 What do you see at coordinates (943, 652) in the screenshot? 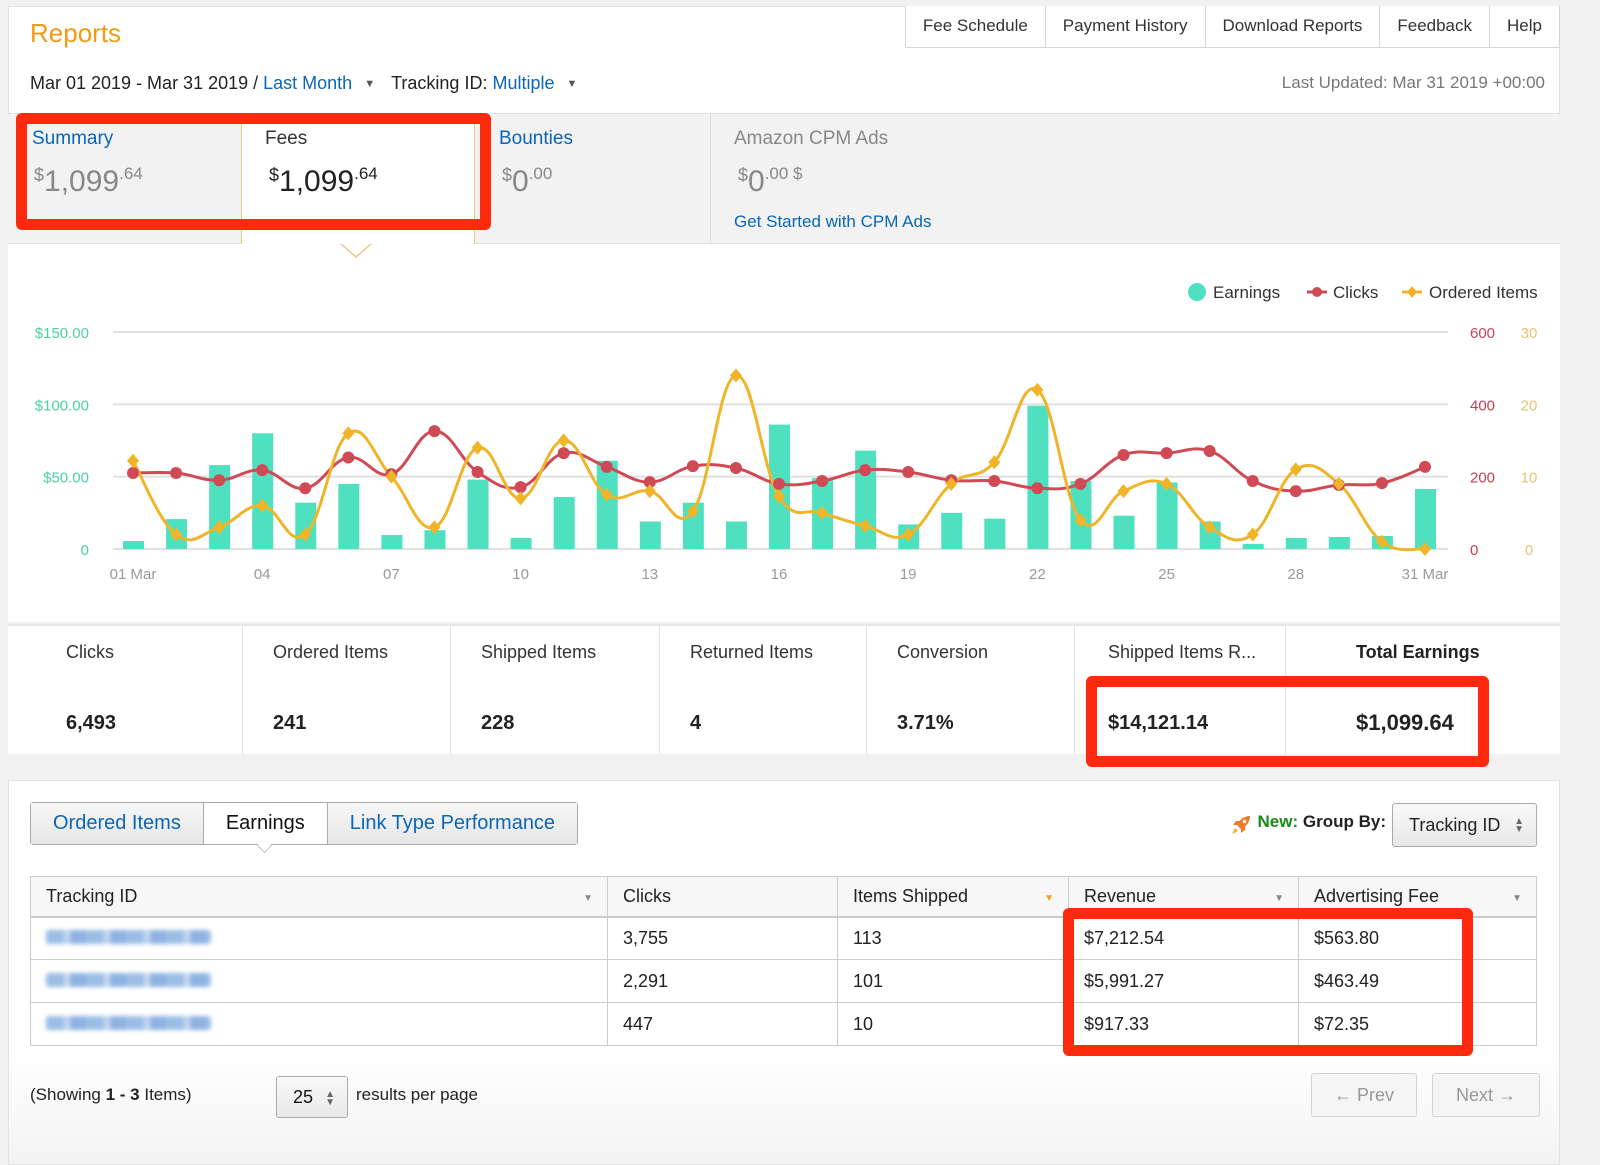
I see `metric-label: Conversion` at bounding box center [943, 652].